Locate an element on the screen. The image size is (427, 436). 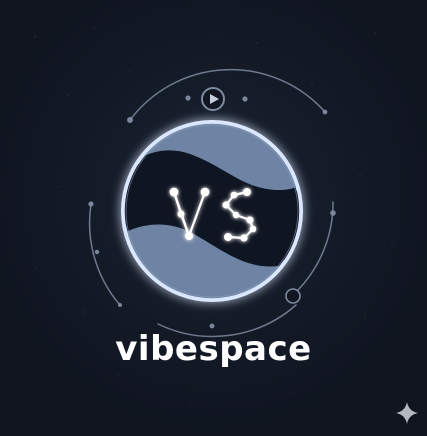
brand-wordmark: vibespace is located at coordinates (213, 349).